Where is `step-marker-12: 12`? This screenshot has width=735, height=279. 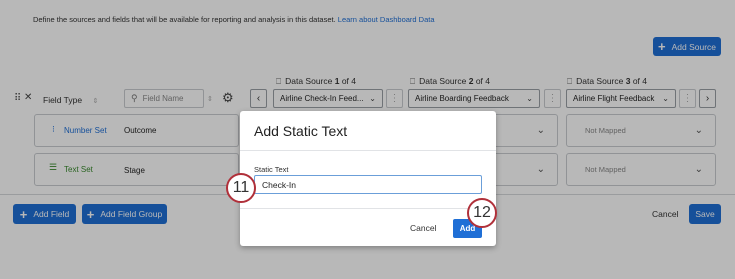
step-marker-12: 12 is located at coordinates (482, 213).